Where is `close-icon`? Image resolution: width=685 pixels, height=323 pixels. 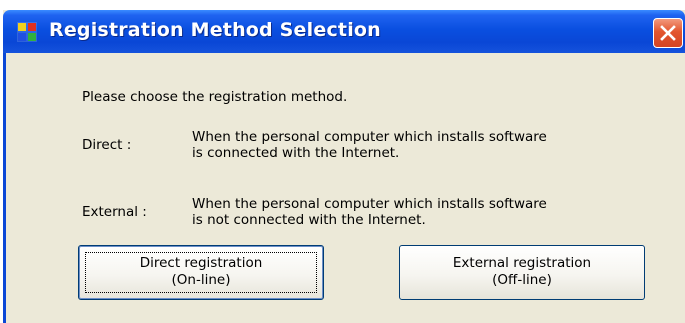
close-icon is located at coordinates (668, 33).